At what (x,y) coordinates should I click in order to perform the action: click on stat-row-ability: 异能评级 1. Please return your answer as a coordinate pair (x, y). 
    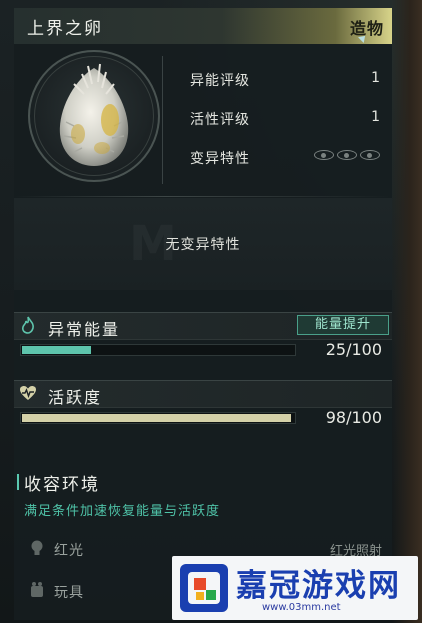
    Looking at the image, I should click on (285, 79).